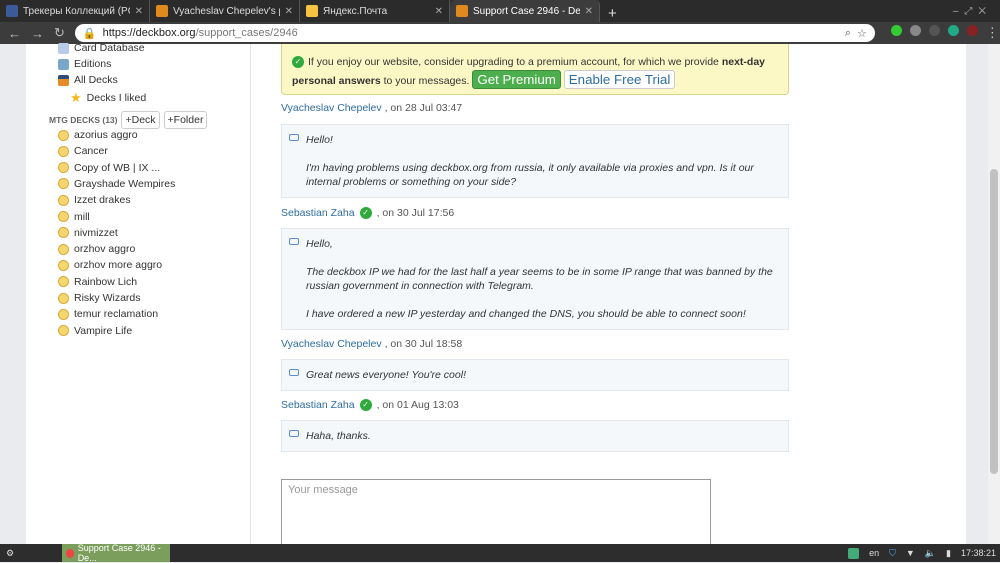 Image resolution: width=1000 pixels, height=563 pixels. What do you see at coordinates (103, 330) in the screenshot?
I see `deck-name: Vampire Life` at bounding box center [103, 330].